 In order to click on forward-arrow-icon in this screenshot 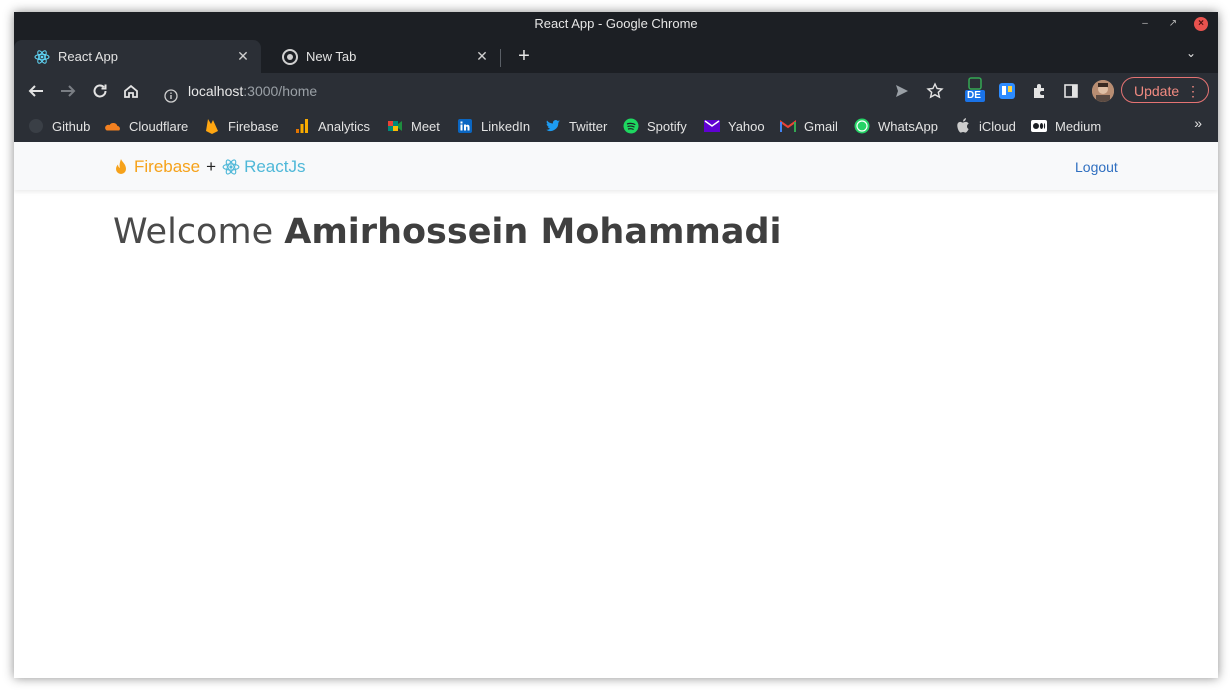, I will do `click(68, 91)`.